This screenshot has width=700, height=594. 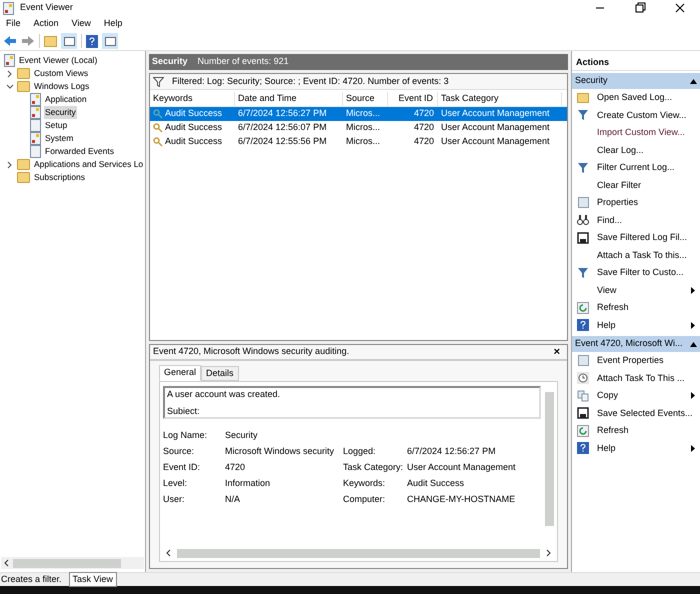 What do you see at coordinates (61, 86) in the screenshot?
I see `tree-item: Windows Logs` at bounding box center [61, 86].